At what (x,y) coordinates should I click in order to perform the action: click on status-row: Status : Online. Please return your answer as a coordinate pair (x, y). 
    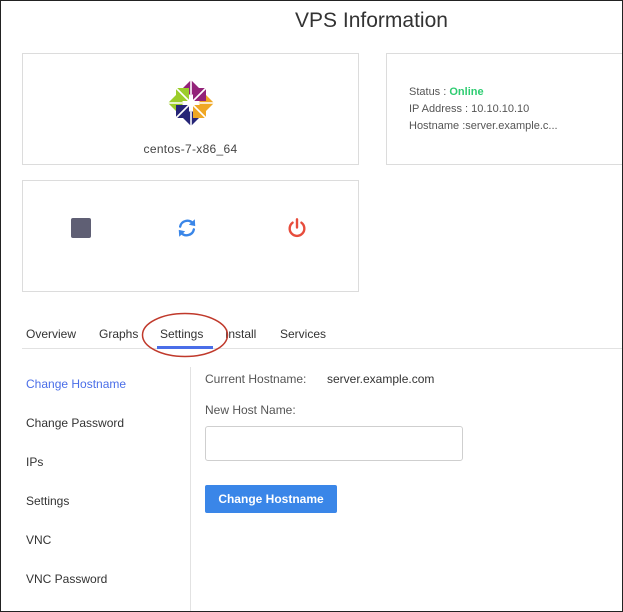
    Looking at the image, I should click on (483, 92).